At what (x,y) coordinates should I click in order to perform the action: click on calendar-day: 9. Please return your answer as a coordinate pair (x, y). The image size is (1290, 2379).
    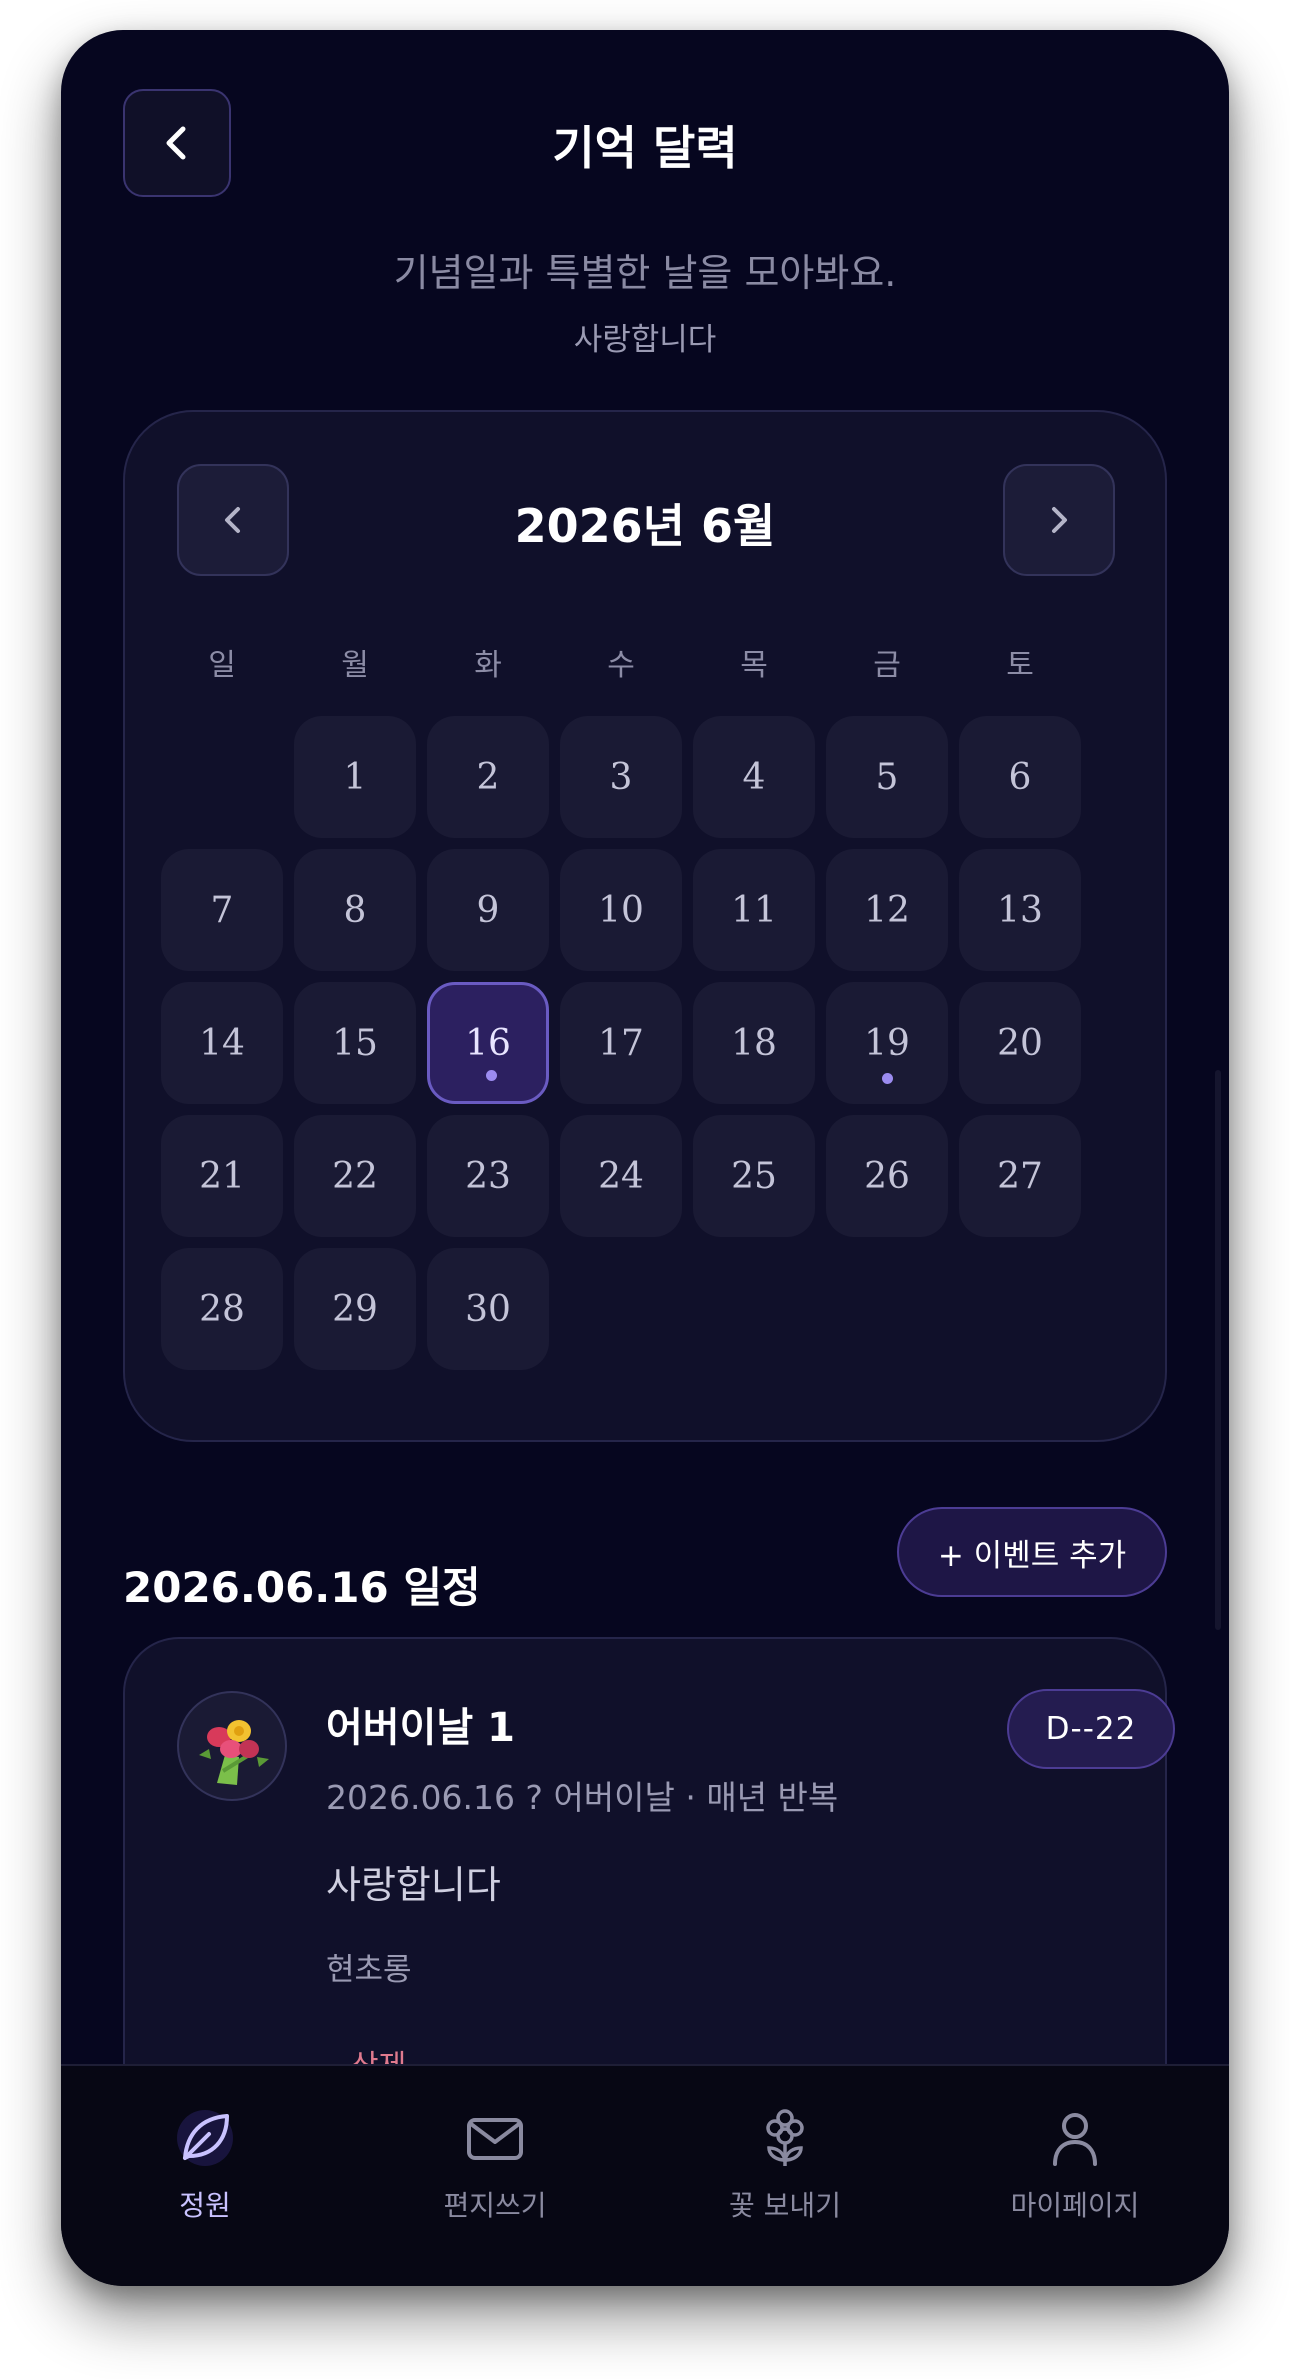
    Looking at the image, I should click on (488, 910).